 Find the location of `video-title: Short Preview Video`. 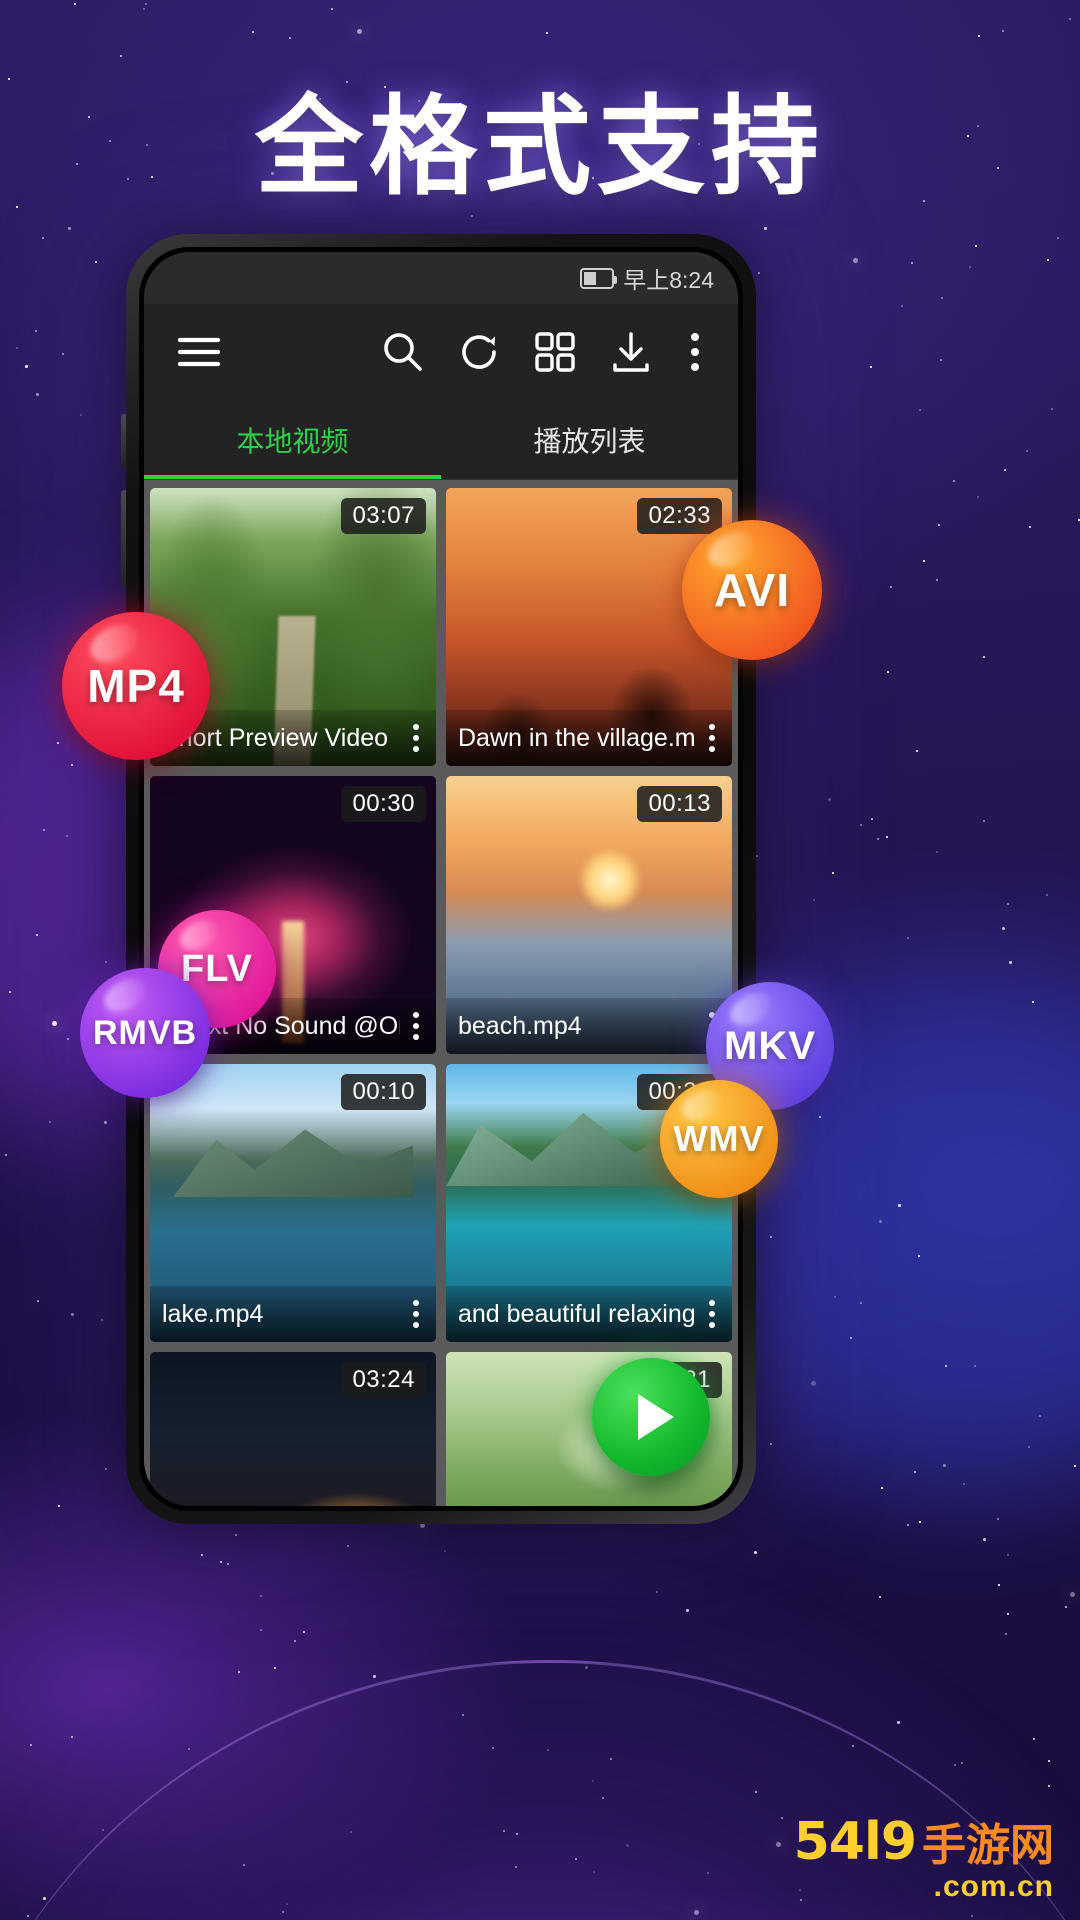

video-title: Short Preview Video is located at coordinates (275, 737).